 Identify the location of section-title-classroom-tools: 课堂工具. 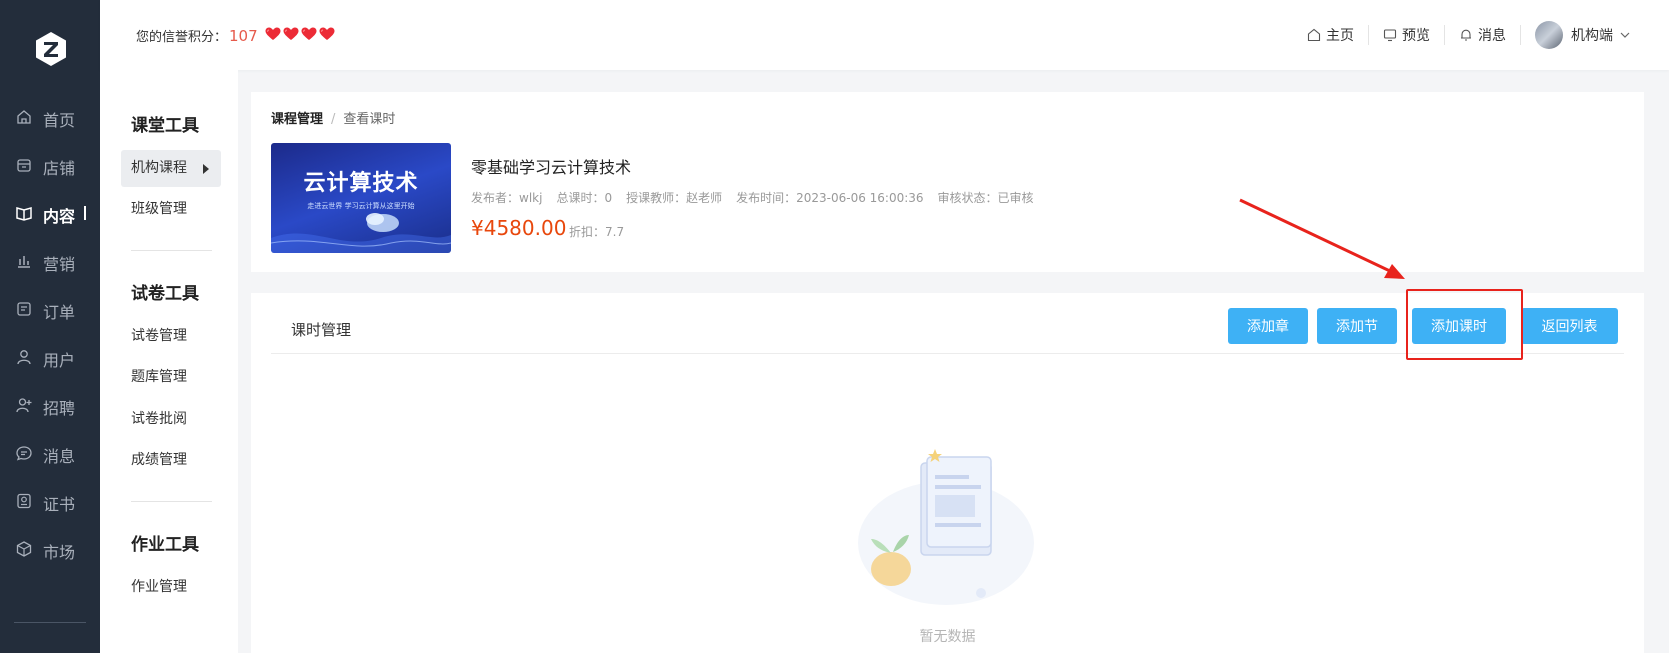
(165, 126).